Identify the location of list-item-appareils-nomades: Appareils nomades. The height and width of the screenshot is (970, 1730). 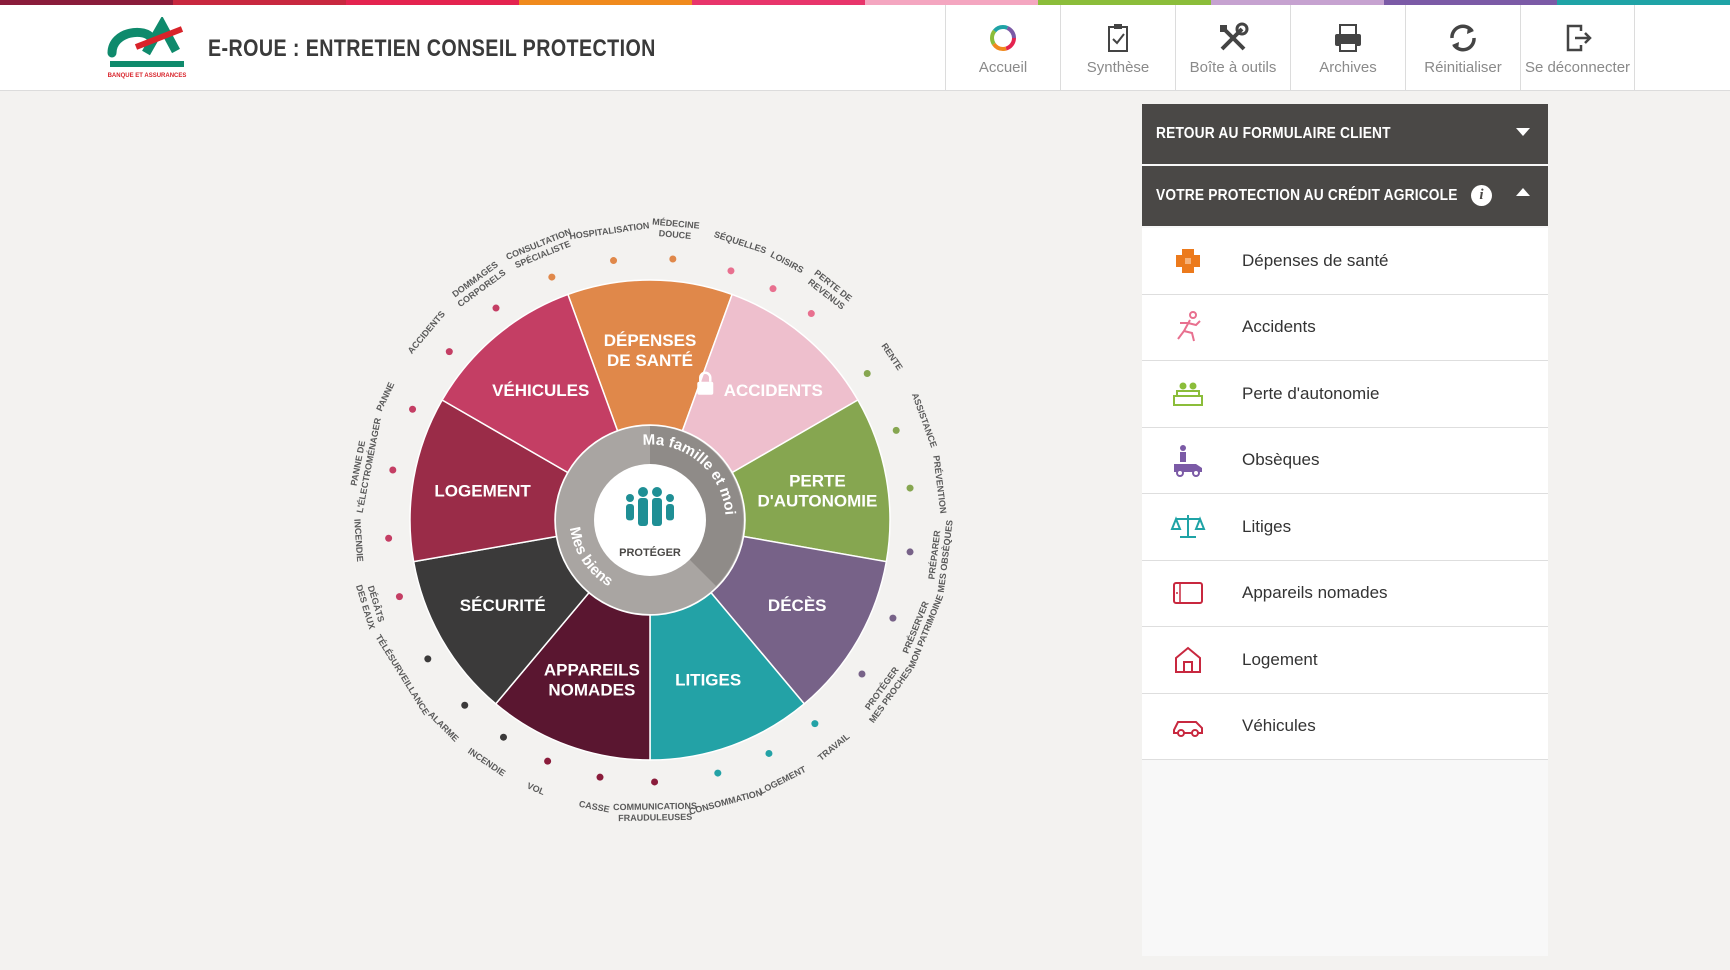
(1345, 593).